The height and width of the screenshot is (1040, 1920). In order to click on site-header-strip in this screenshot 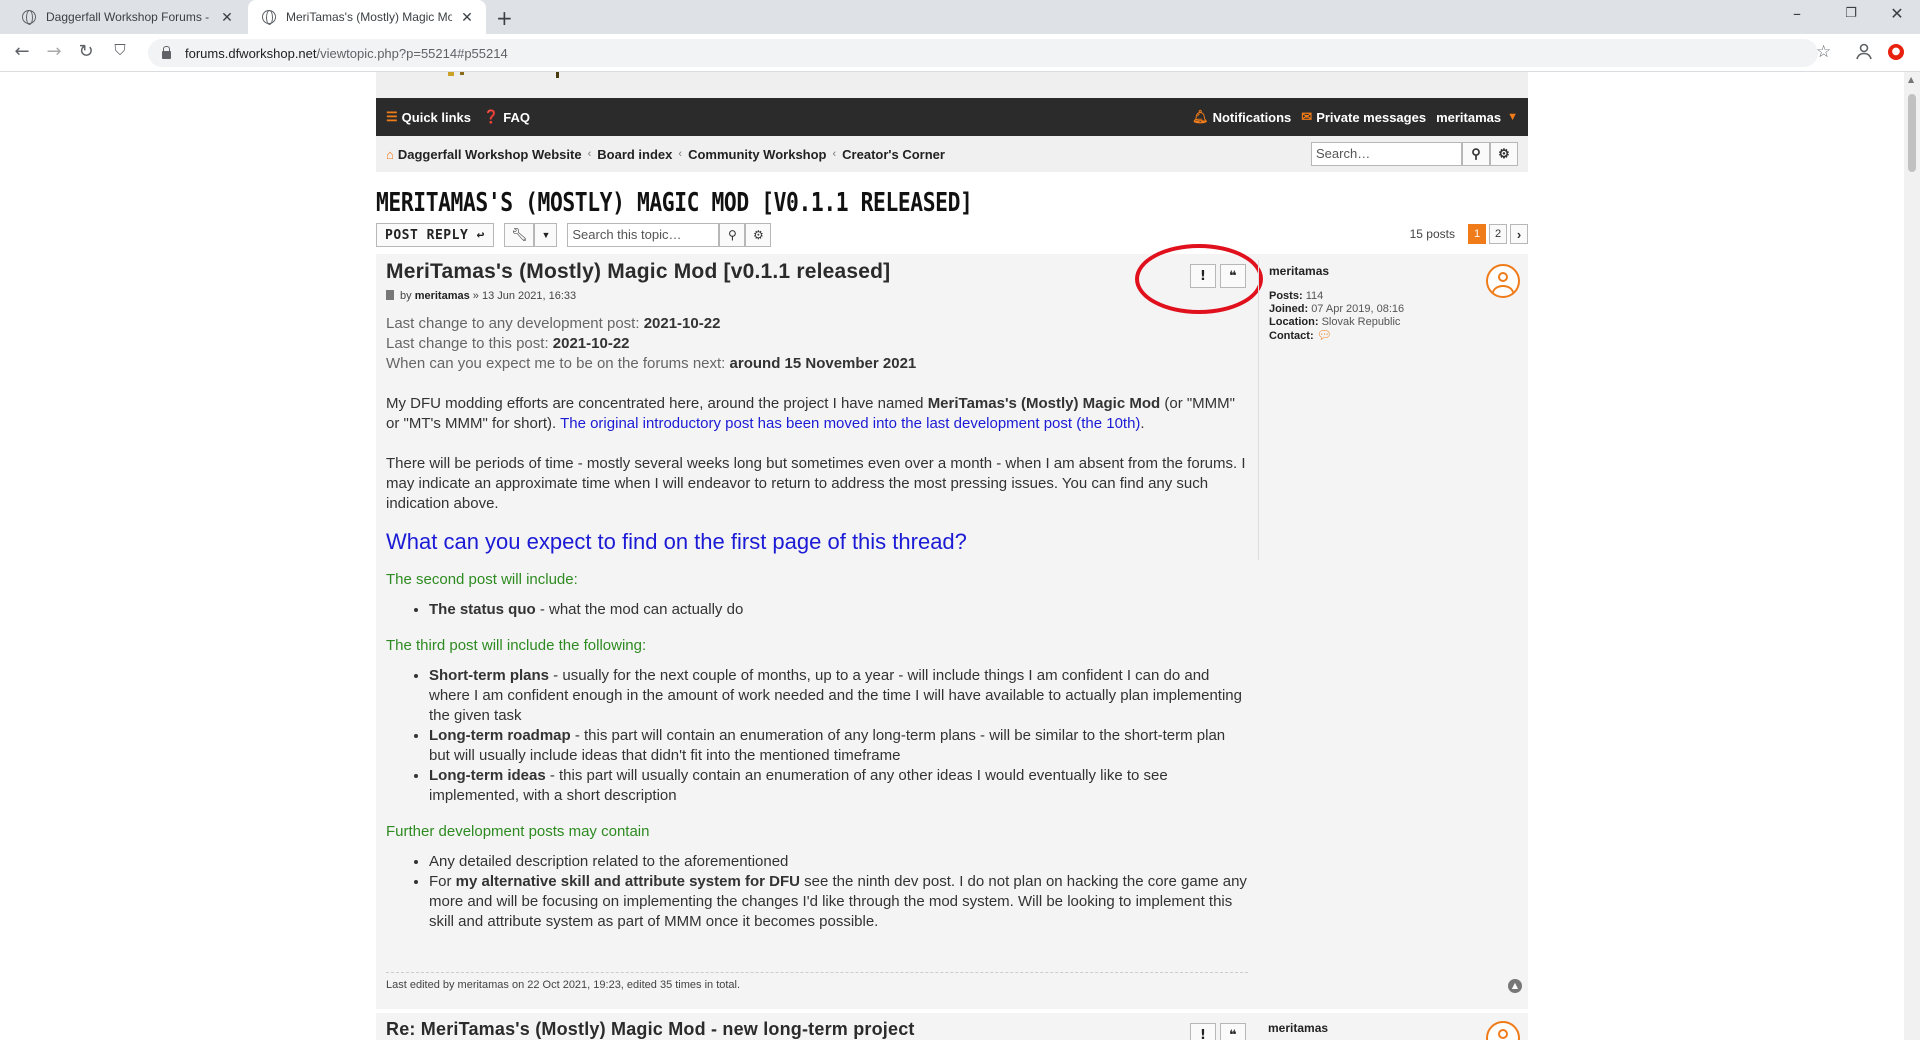, I will do `click(952, 85)`.